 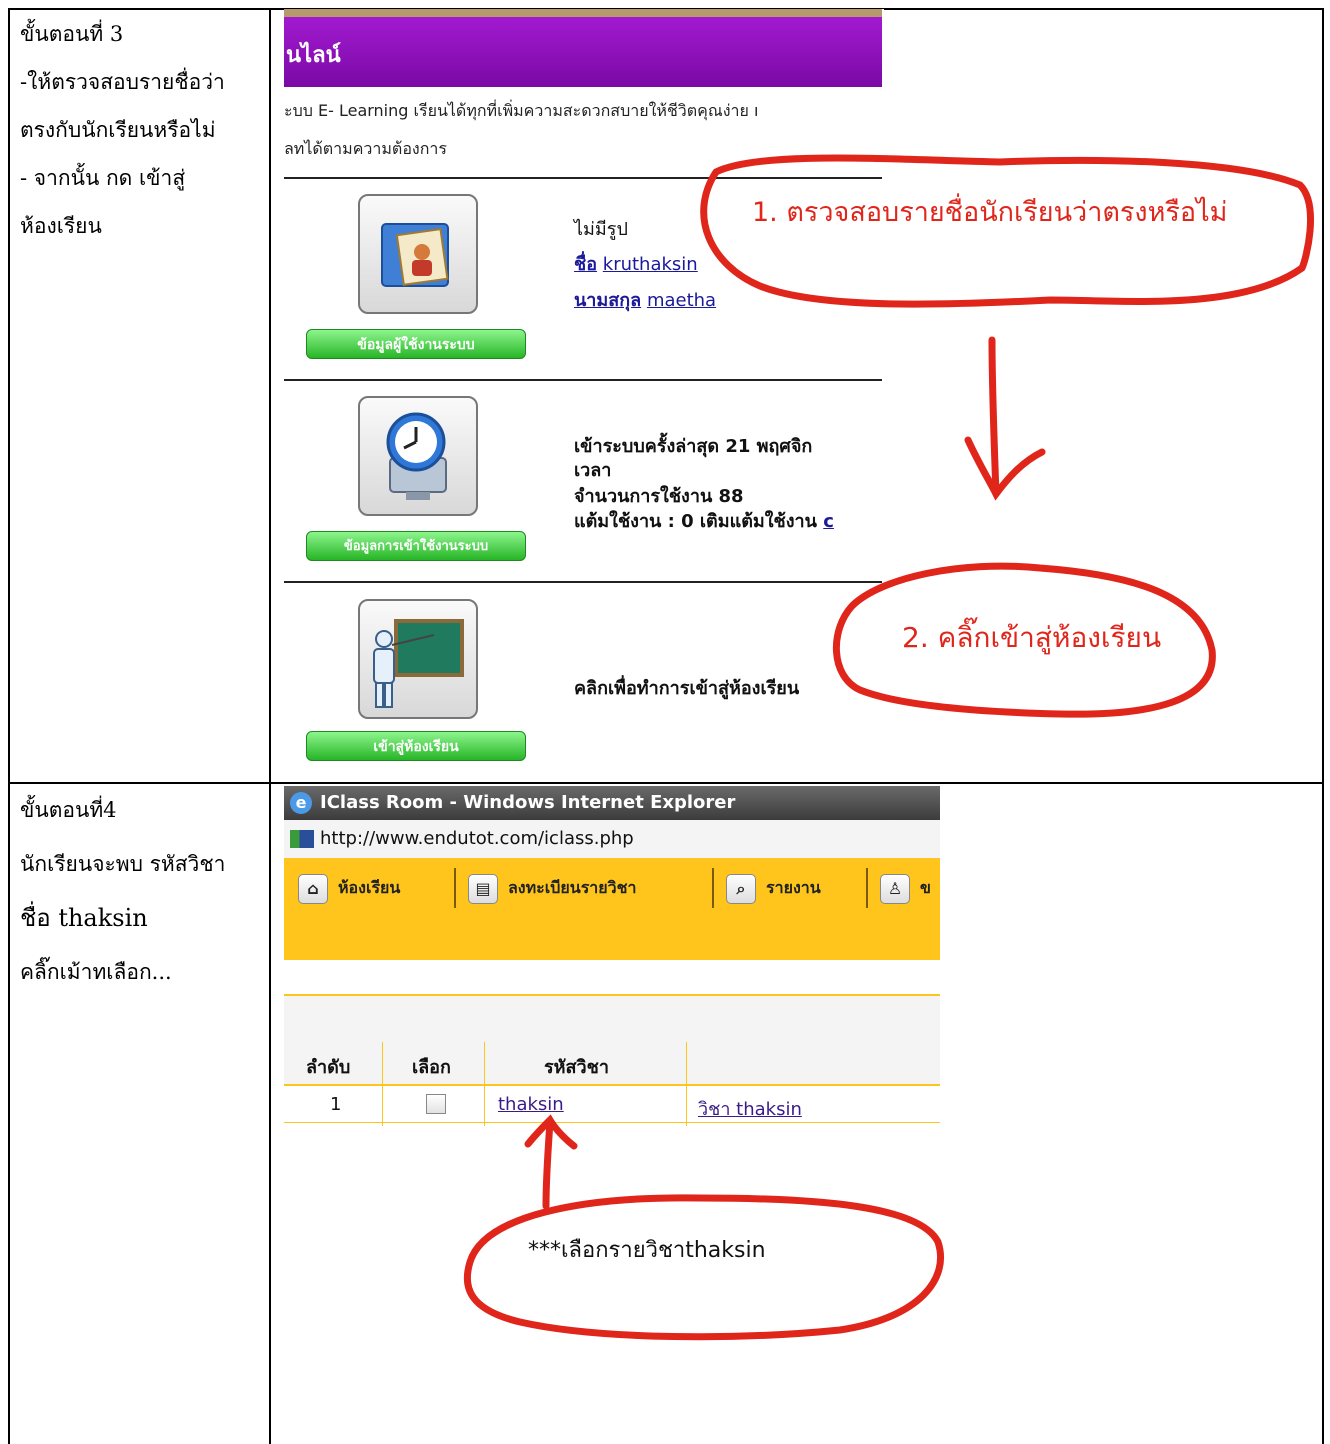 What do you see at coordinates (551, 1162) in the screenshot?
I see `annotation-arrow-up` at bounding box center [551, 1162].